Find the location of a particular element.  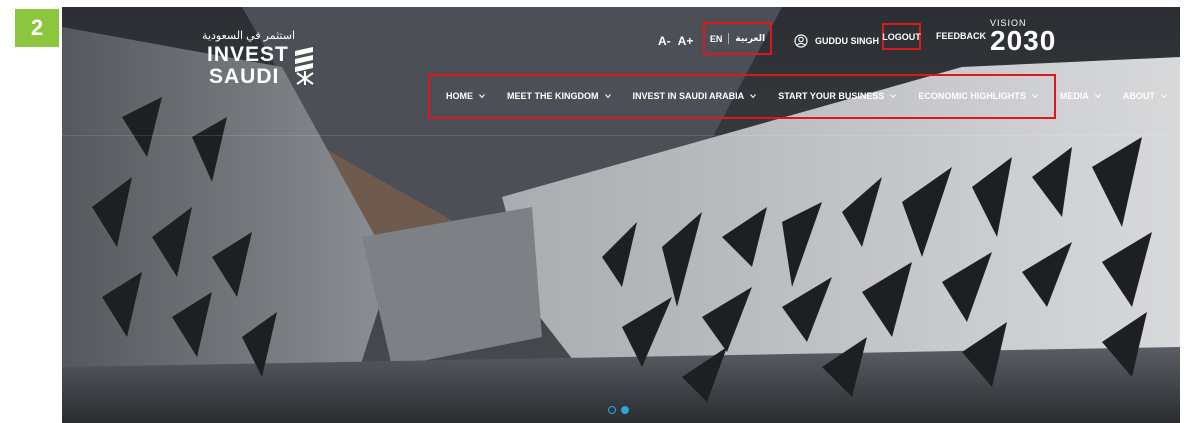

logo-line-2: SAUDI is located at coordinates (244, 76).